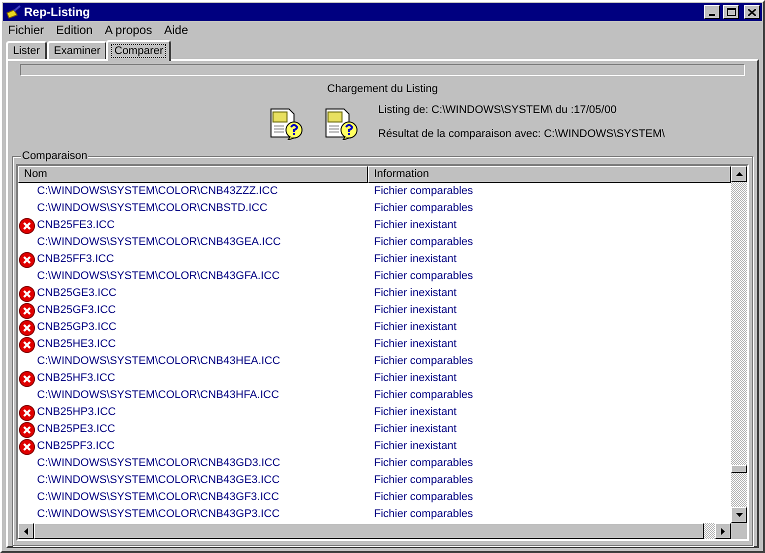 Image resolution: width=765 pixels, height=553 pixels. Describe the element at coordinates (158, 514) in the screenshot. I see `file-name: C:\WINDOWS\SYSTEM\COLOR\CNB43GP3.ICC` at that location.